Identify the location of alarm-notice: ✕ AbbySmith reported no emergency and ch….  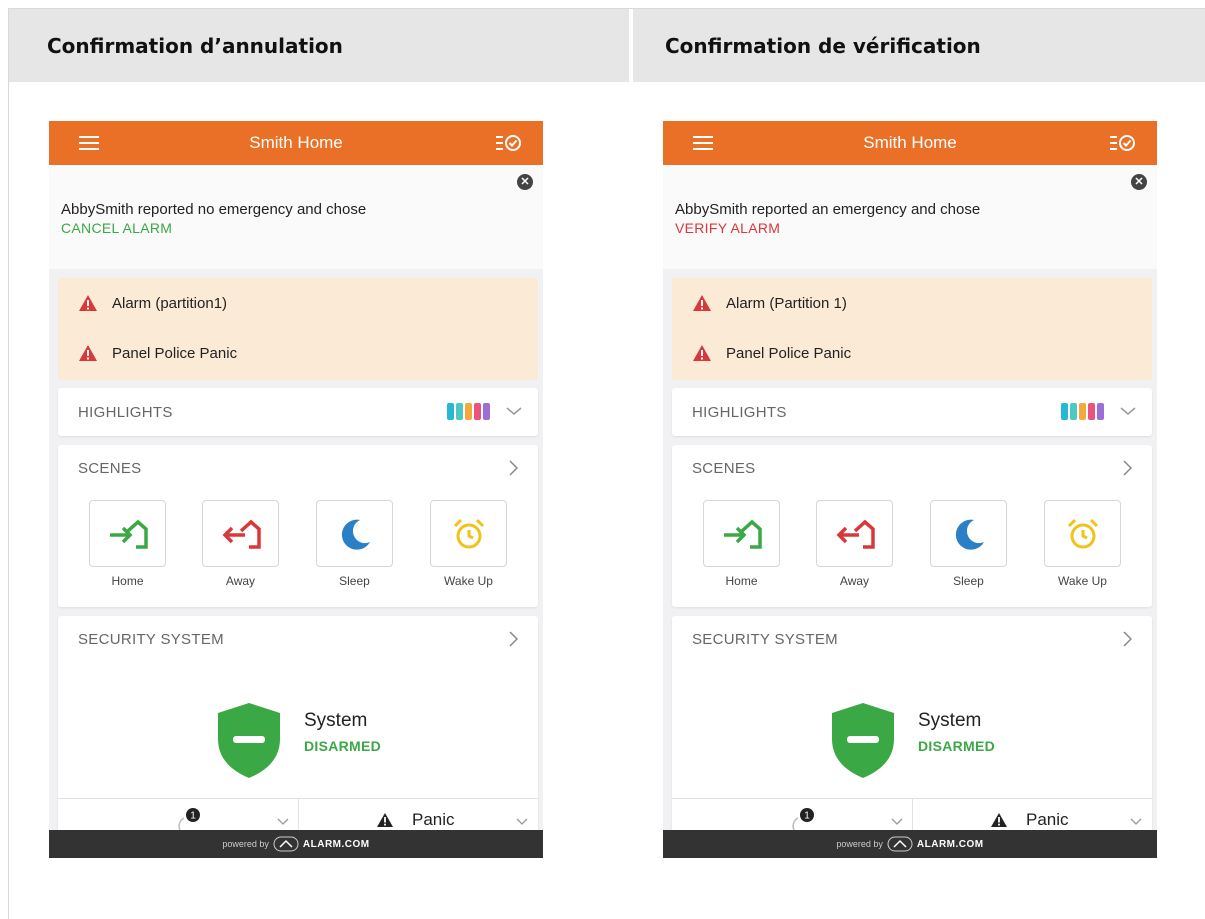
(296, 217).